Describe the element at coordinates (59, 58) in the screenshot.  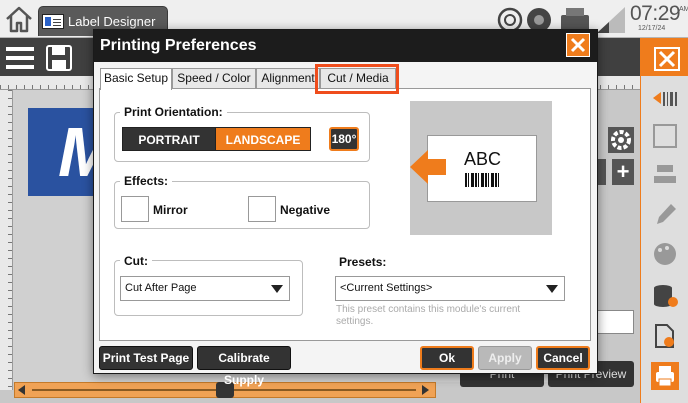
I see `save-icon` at that location.